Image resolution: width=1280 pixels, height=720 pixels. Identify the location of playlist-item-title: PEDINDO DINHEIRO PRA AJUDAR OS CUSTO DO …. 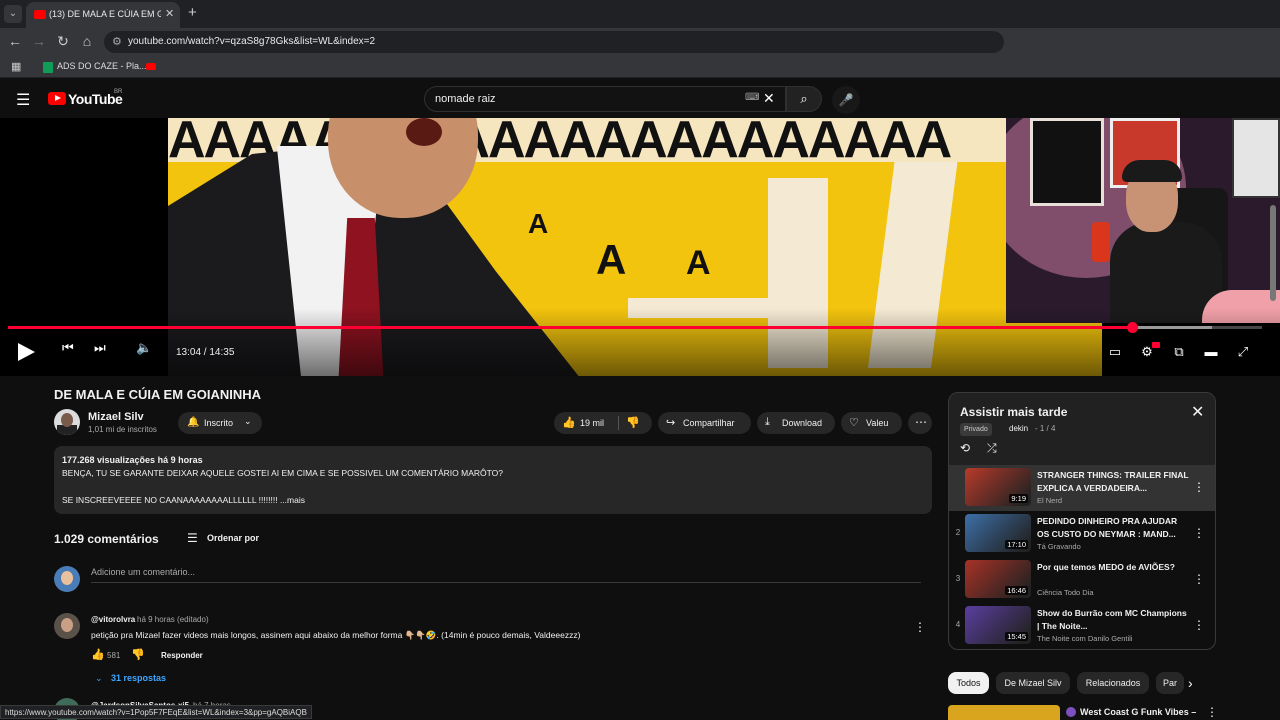
(1113, 528).